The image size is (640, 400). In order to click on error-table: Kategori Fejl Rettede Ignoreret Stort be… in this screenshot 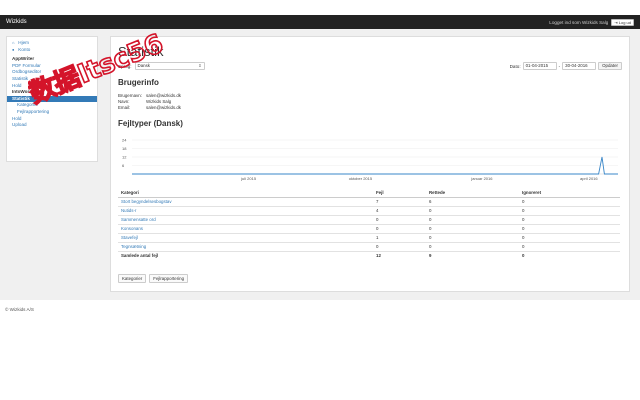, I will do `click(369, 224)`.